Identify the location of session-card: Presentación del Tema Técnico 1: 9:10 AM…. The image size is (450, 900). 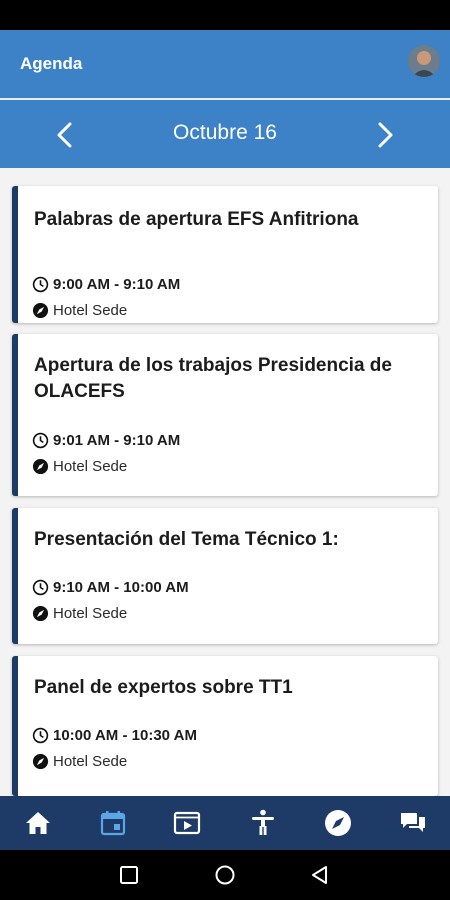
(225, 576).